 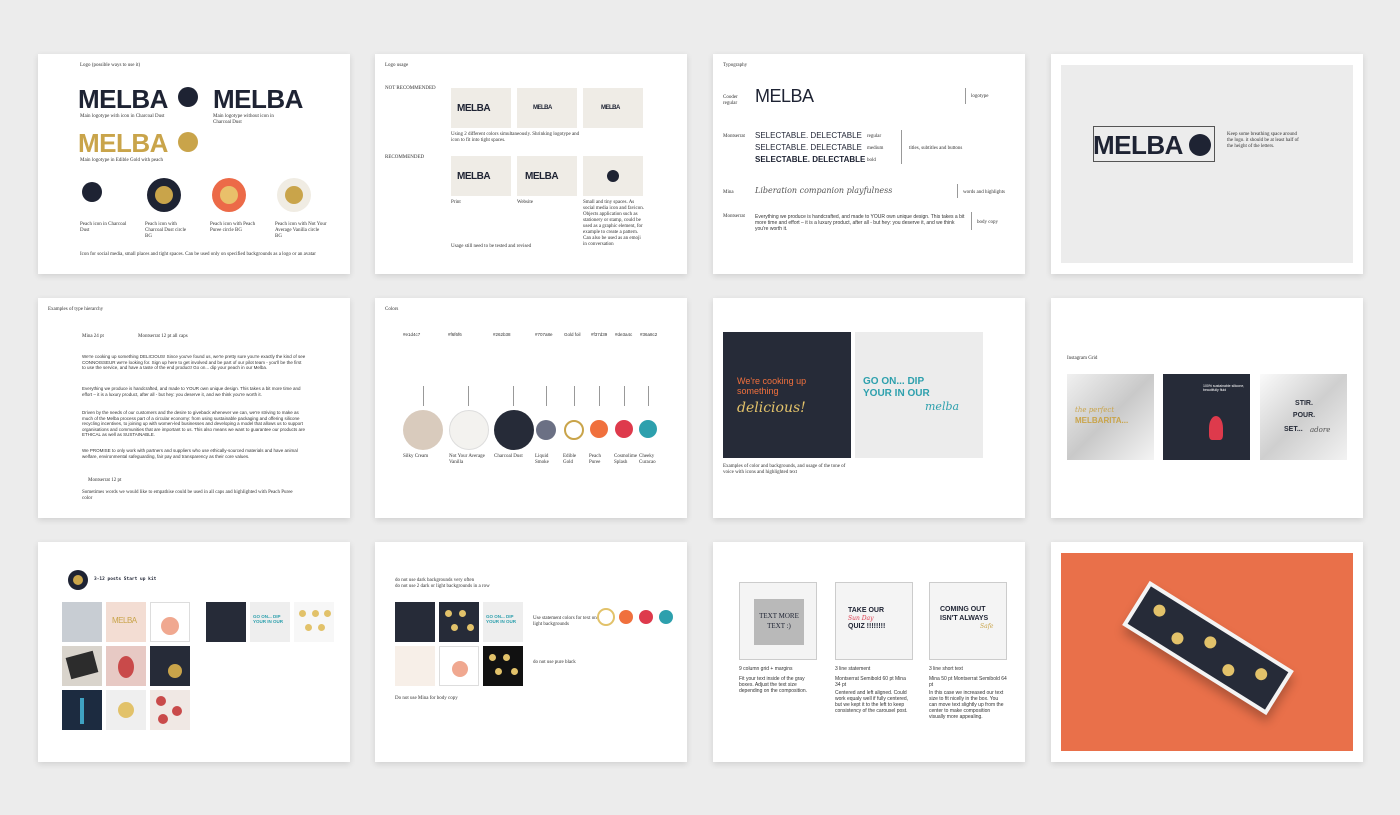 I want to click on swatch-liquid-smoke, so click(x=546, y=430).